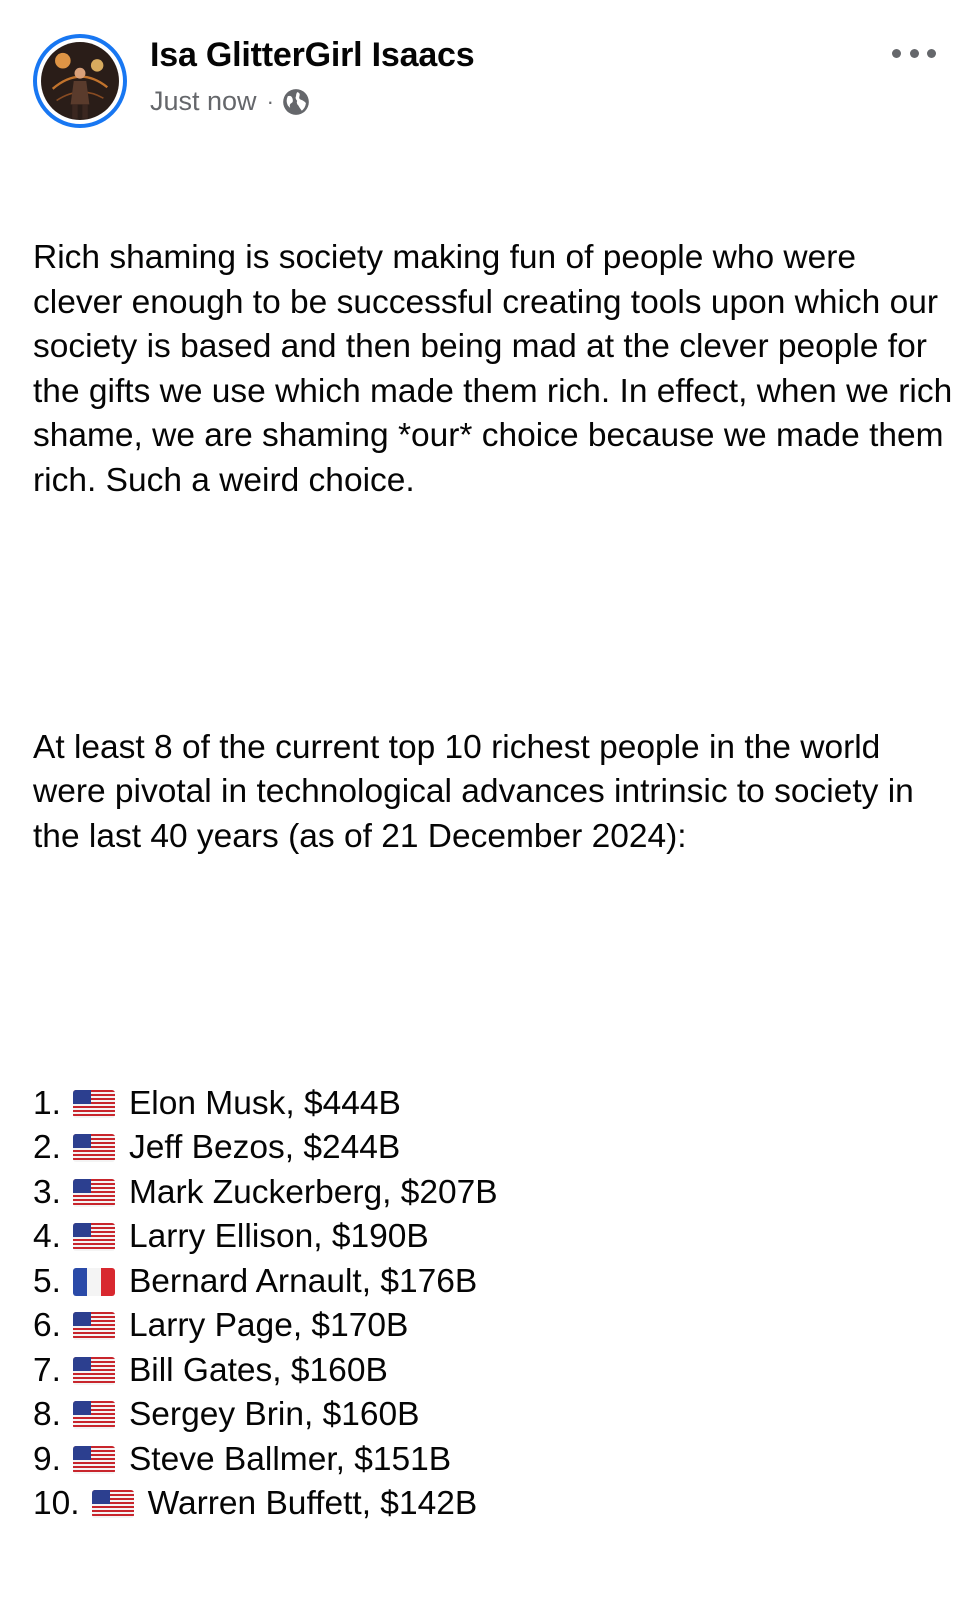 The image size is (970, 1616). I want to click on list-item: 8. Sergey Brin, $160B, so click(493, 1415).